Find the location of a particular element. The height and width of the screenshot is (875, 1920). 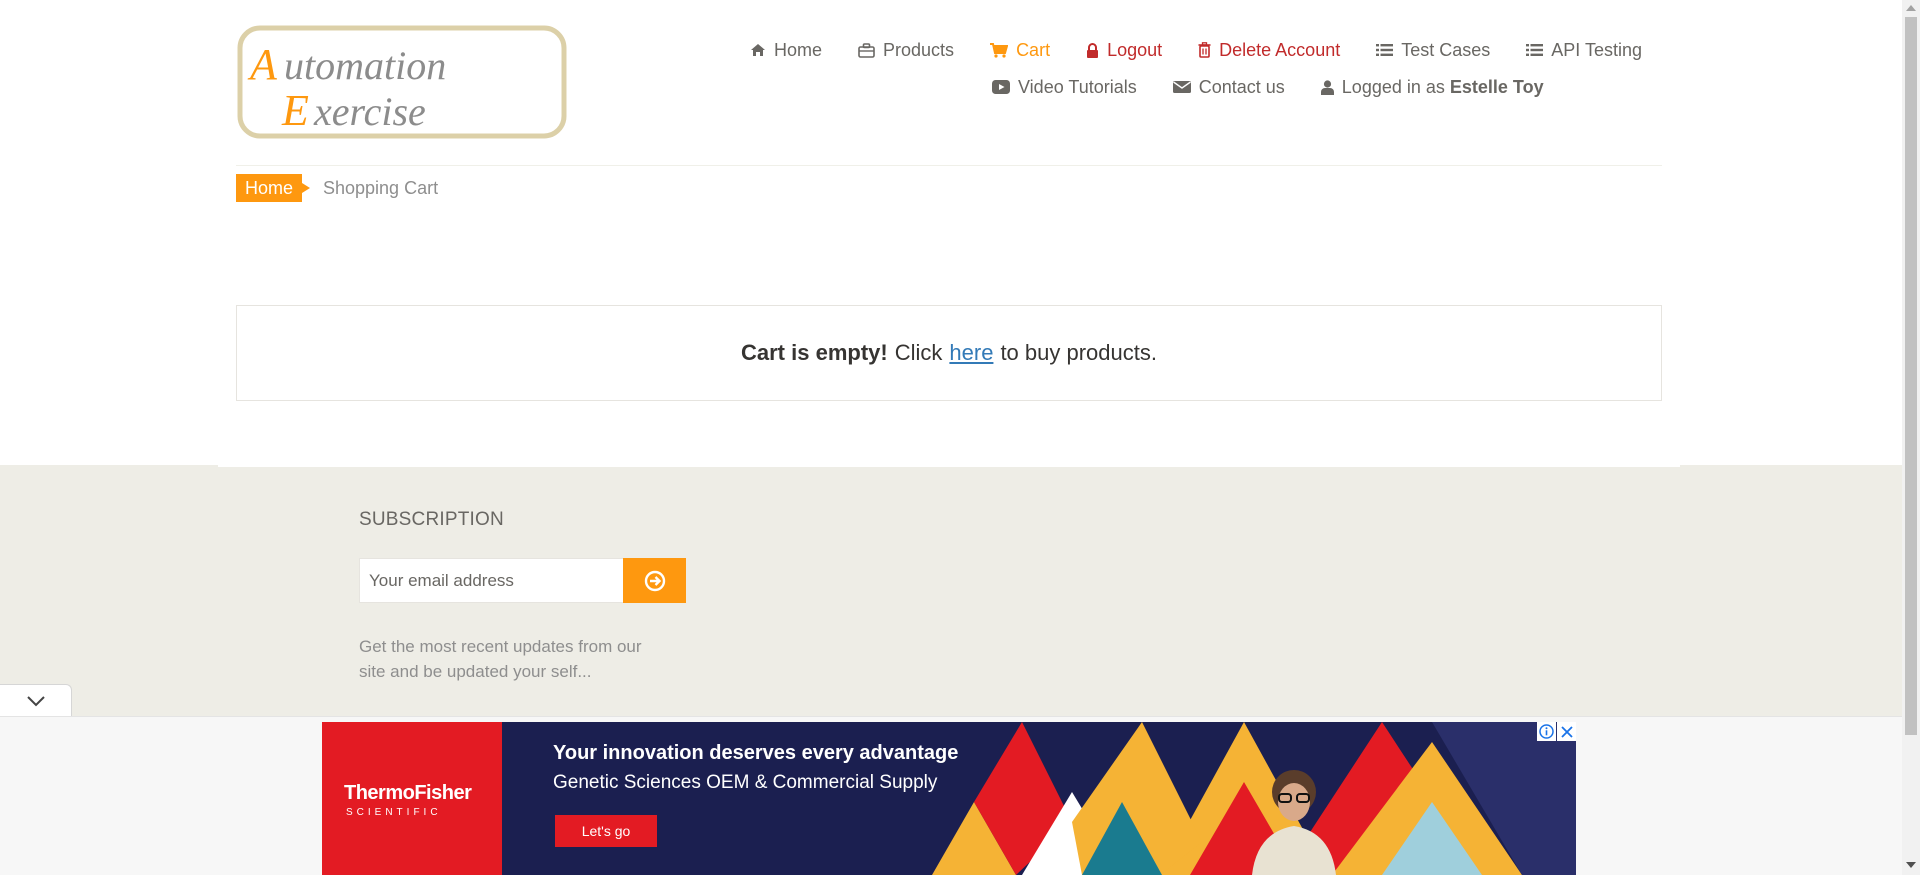

nav-api-testing: API Testing is located at coordinates (1584, 50).